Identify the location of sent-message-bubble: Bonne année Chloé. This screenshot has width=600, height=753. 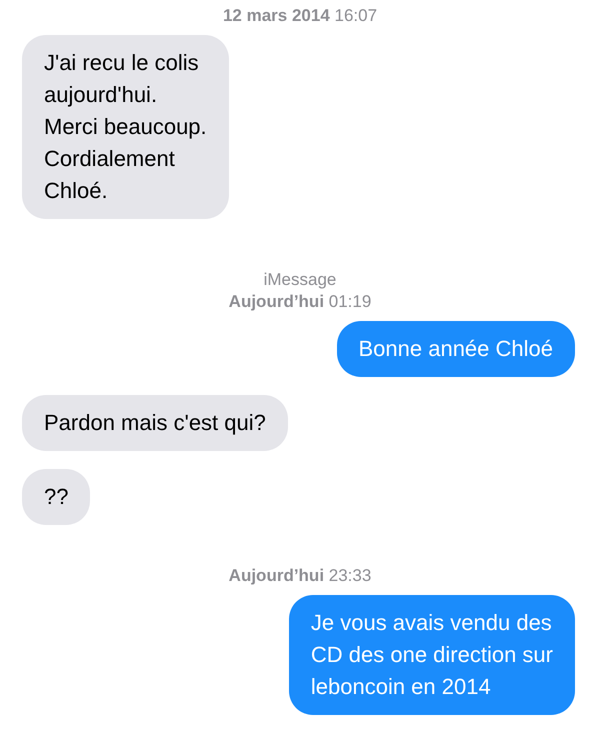
(455, 349).